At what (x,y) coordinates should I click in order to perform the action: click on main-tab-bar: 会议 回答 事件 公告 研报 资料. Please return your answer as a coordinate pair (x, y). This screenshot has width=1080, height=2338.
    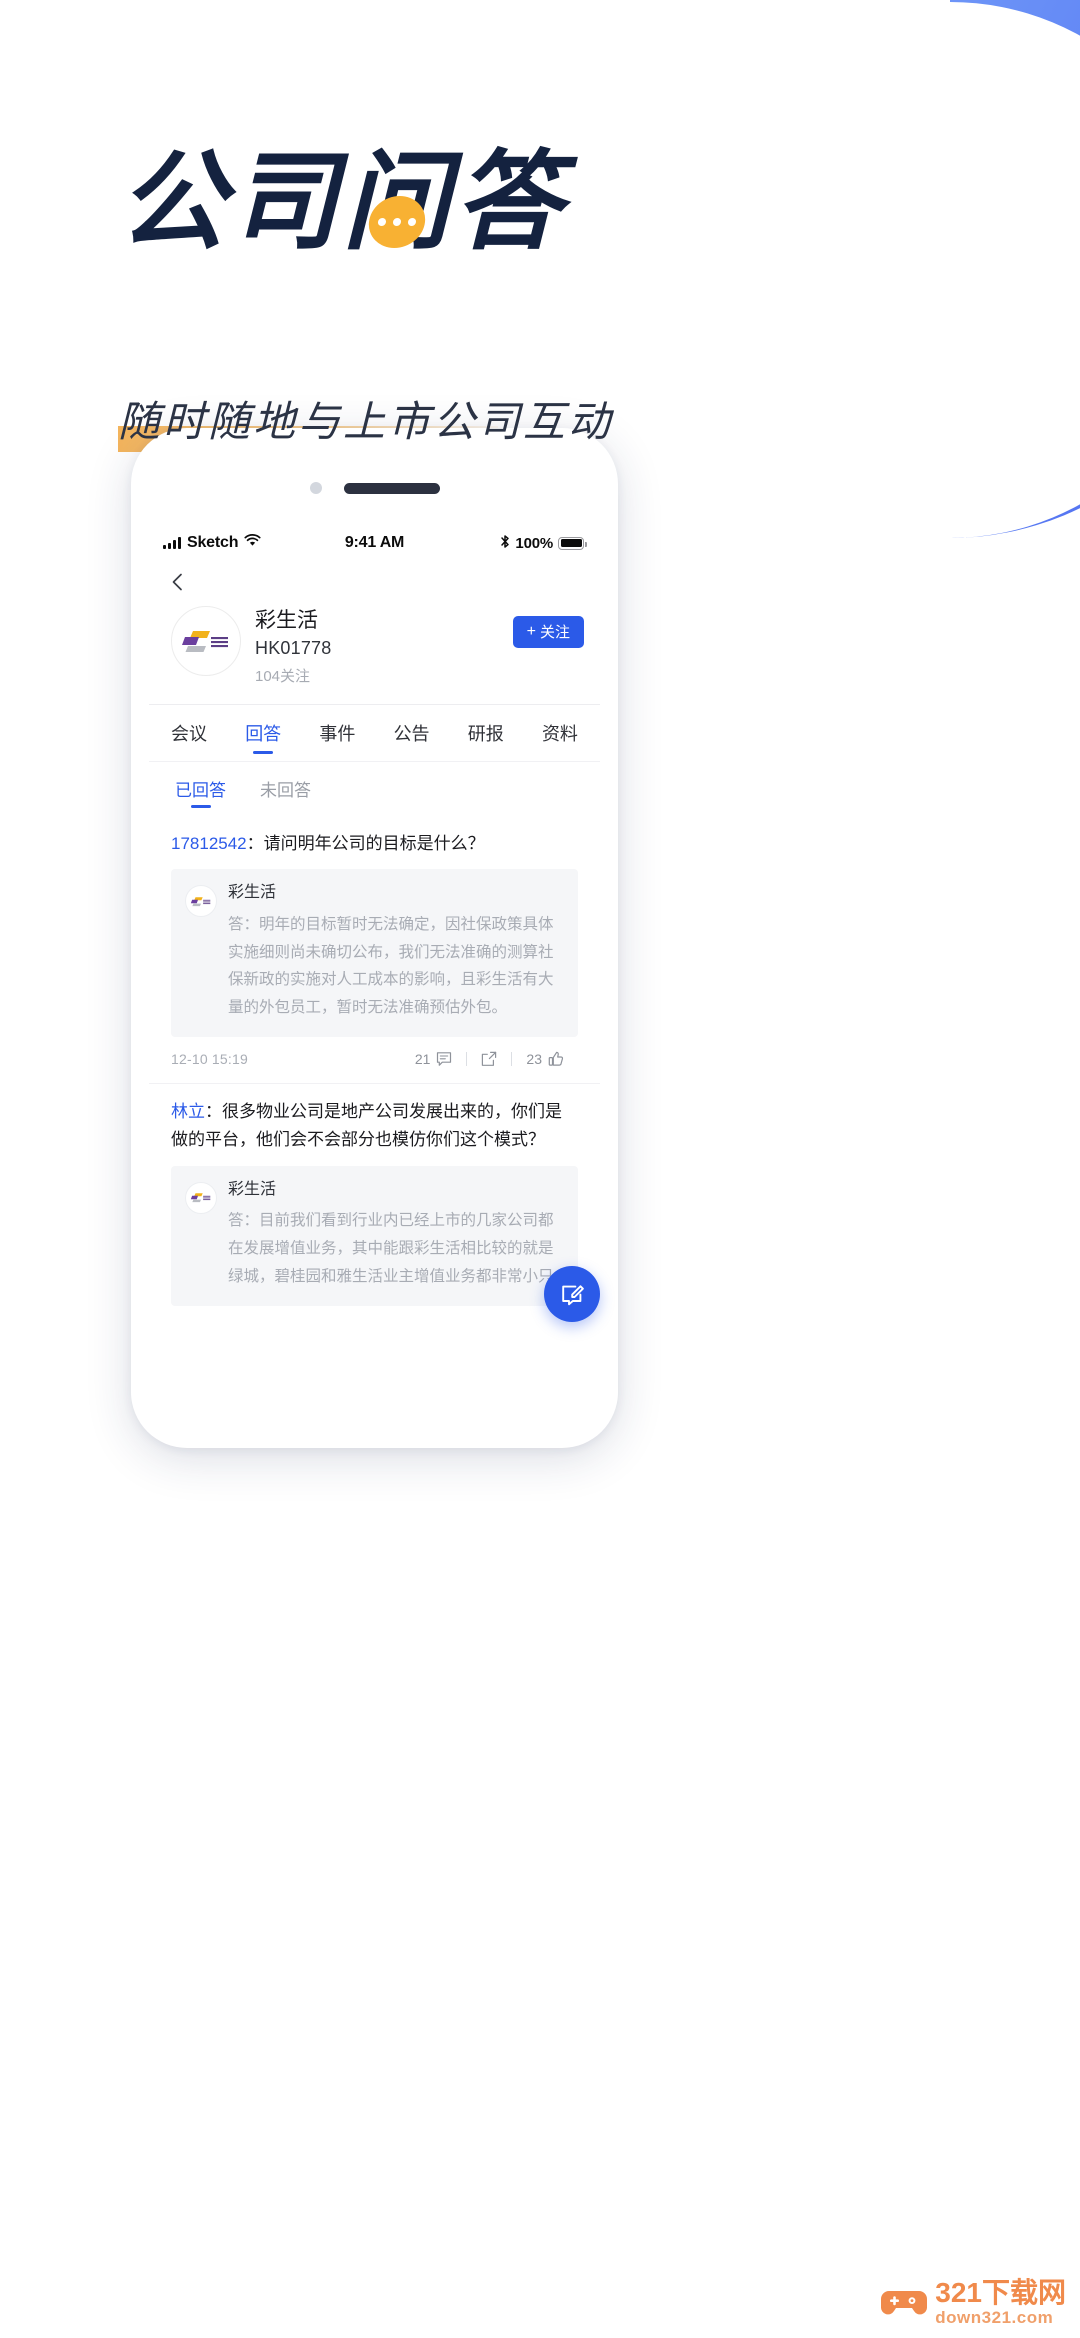
    Looking at the image, I should click on (374, 733).